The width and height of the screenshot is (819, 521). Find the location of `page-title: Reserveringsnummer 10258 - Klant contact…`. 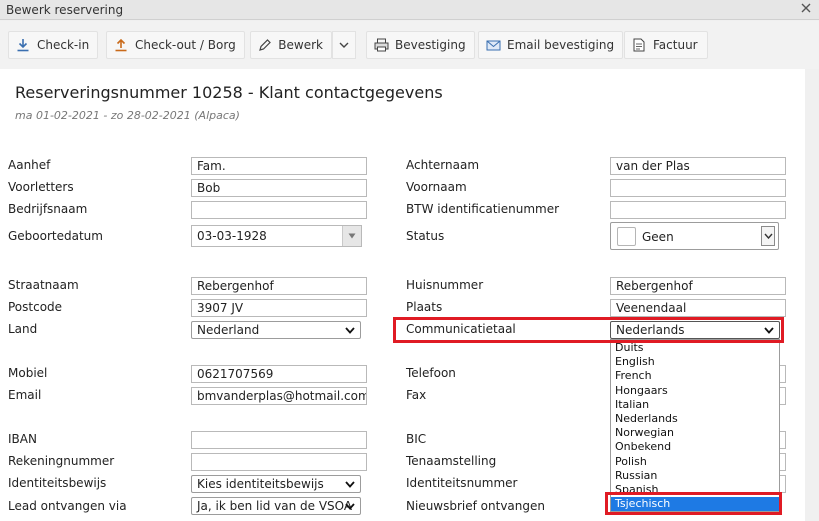

page-title: Reserveringsnummer 10258 - Klant contact… is located at coordinates (229, 92).